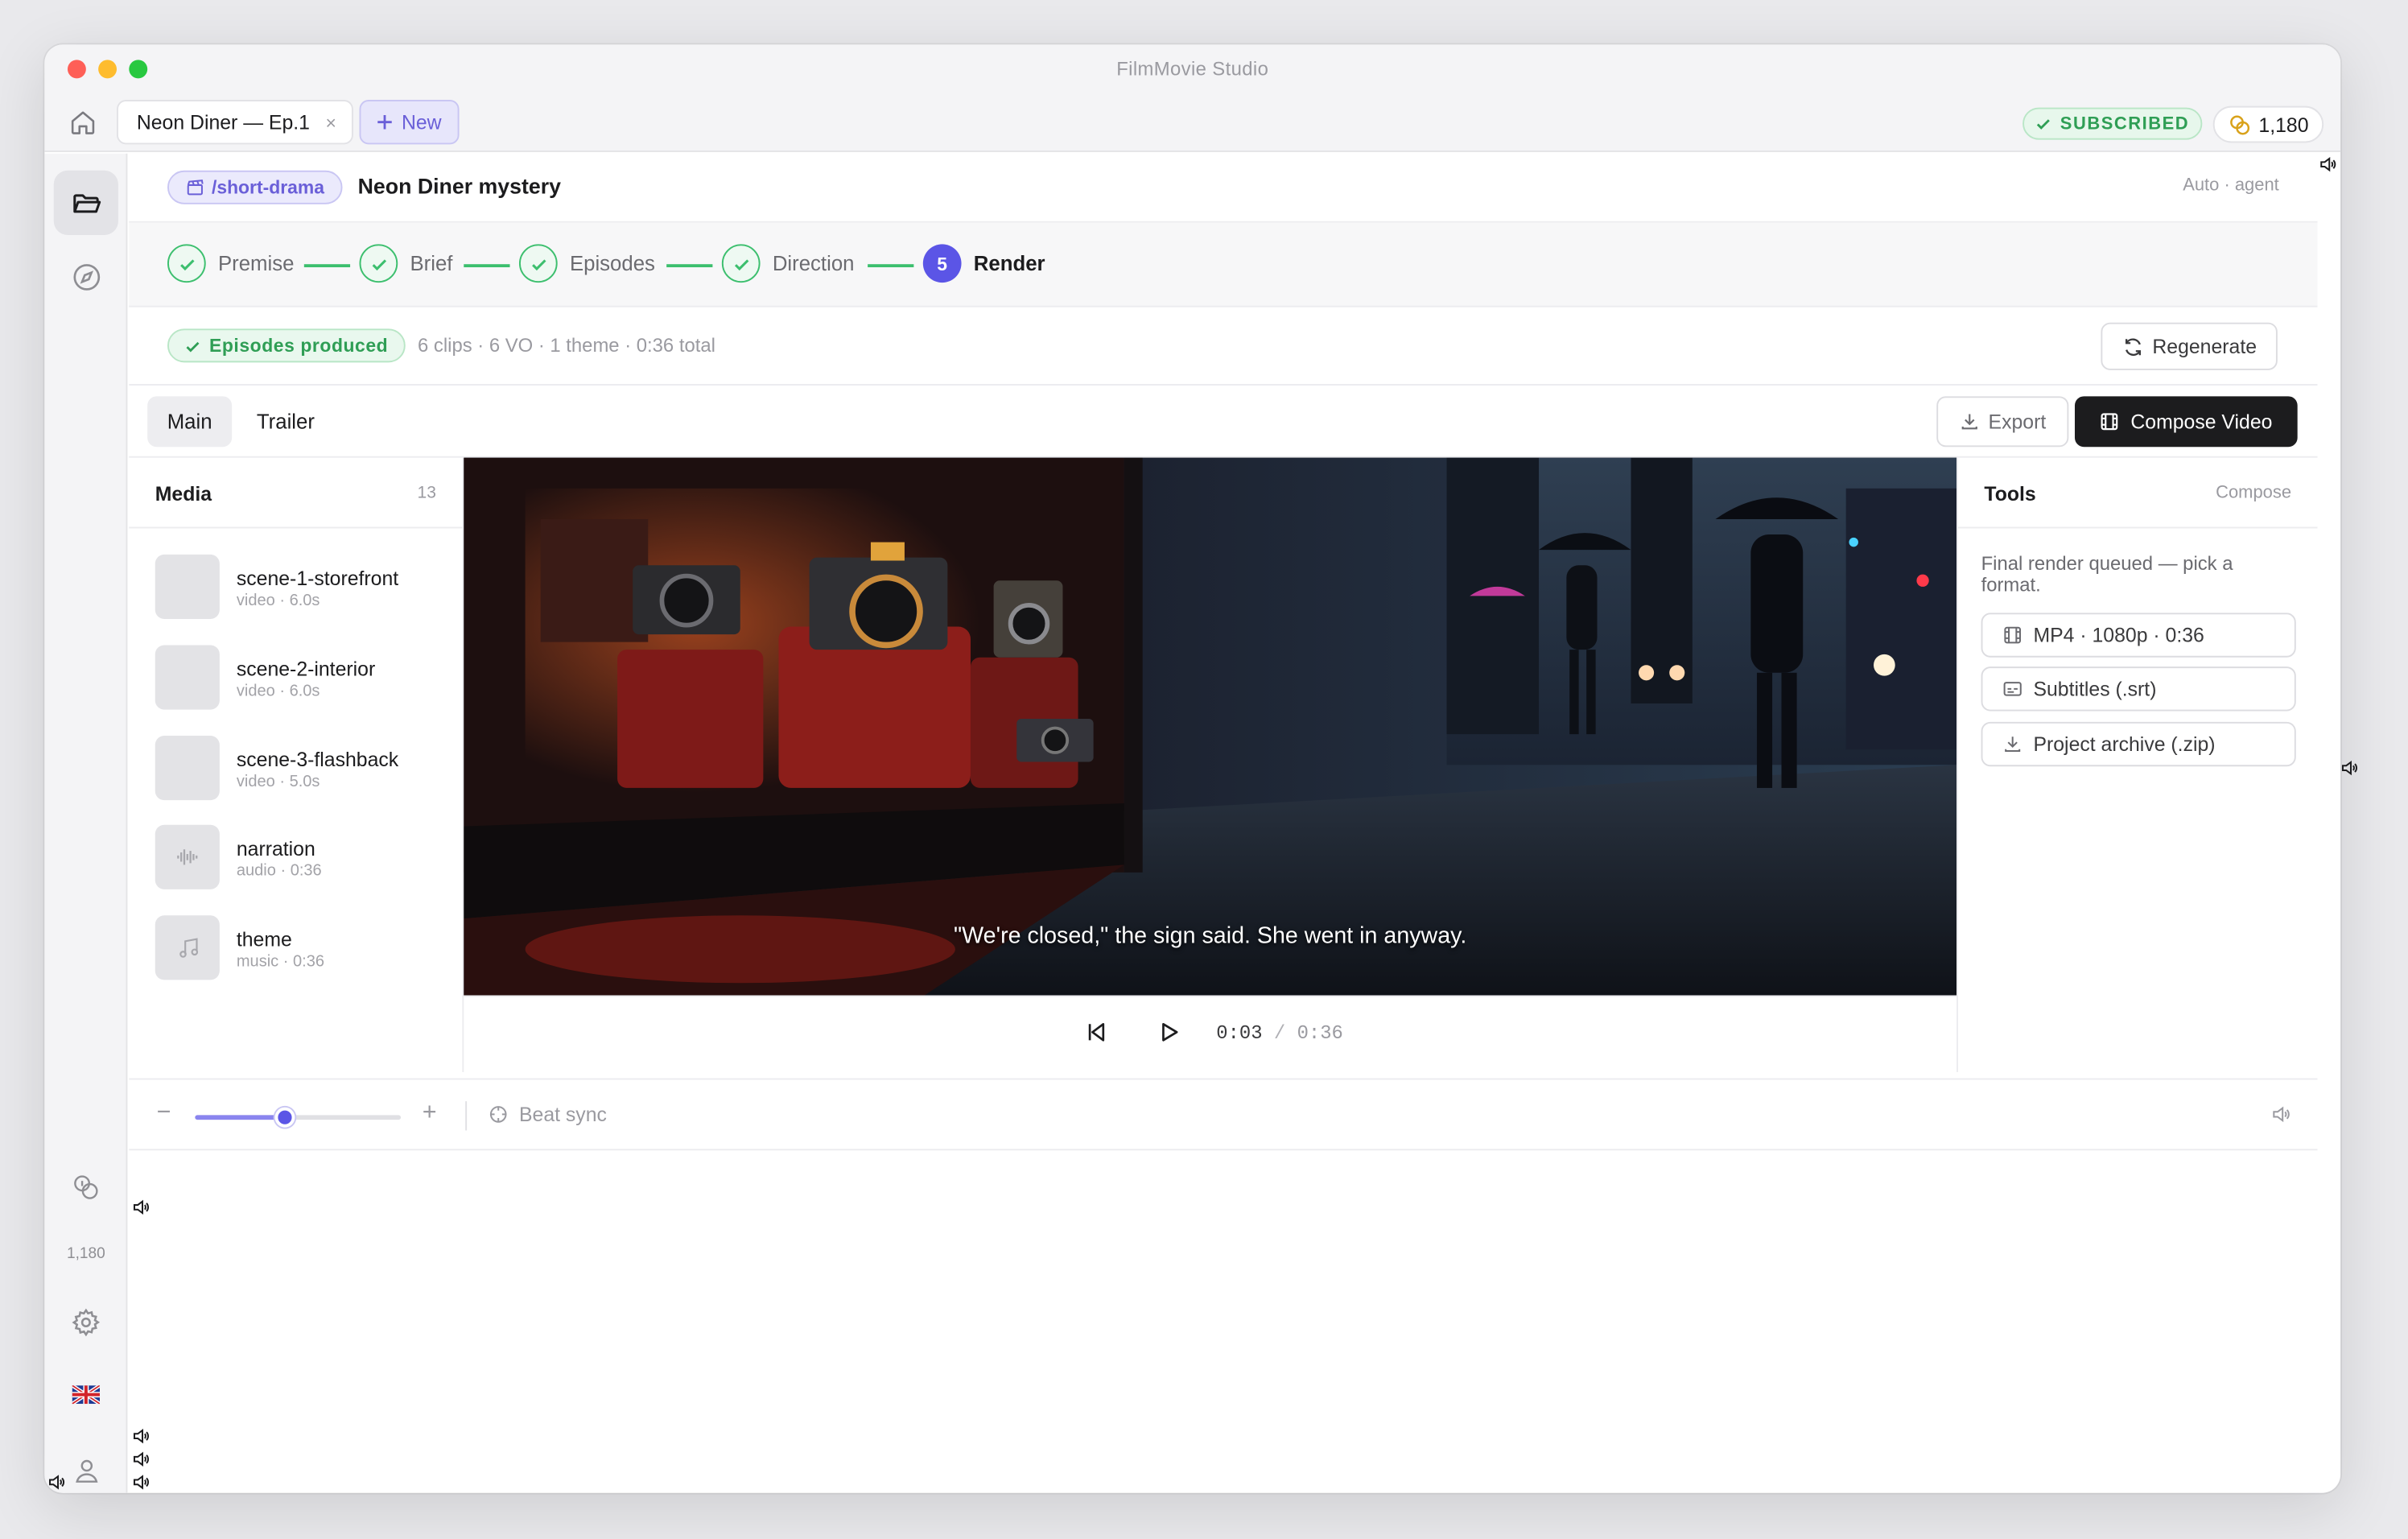 Image resolution: width=2408 pixels, height=1539 pixels. I want to click on compose-video-button: Compose Video, so click(2186, 422).